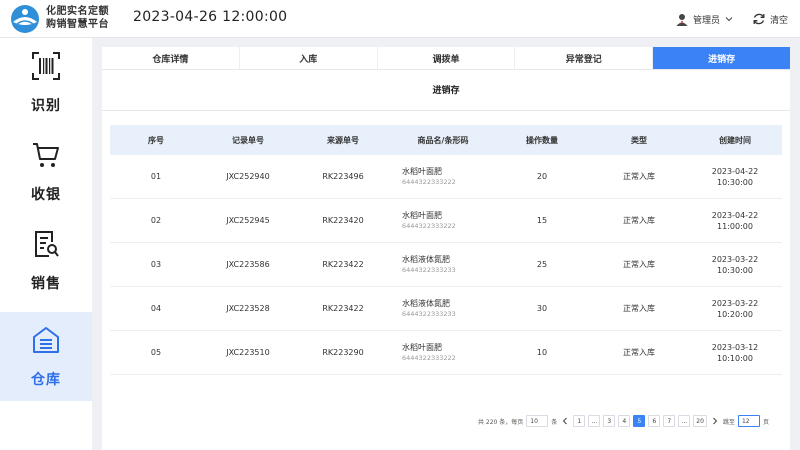 Image resolution: width=800 pixels, height=450 pixels. Describe the element at coordinates (639, 421) in the screenshot. I see `page-button-current: 5` at that location.